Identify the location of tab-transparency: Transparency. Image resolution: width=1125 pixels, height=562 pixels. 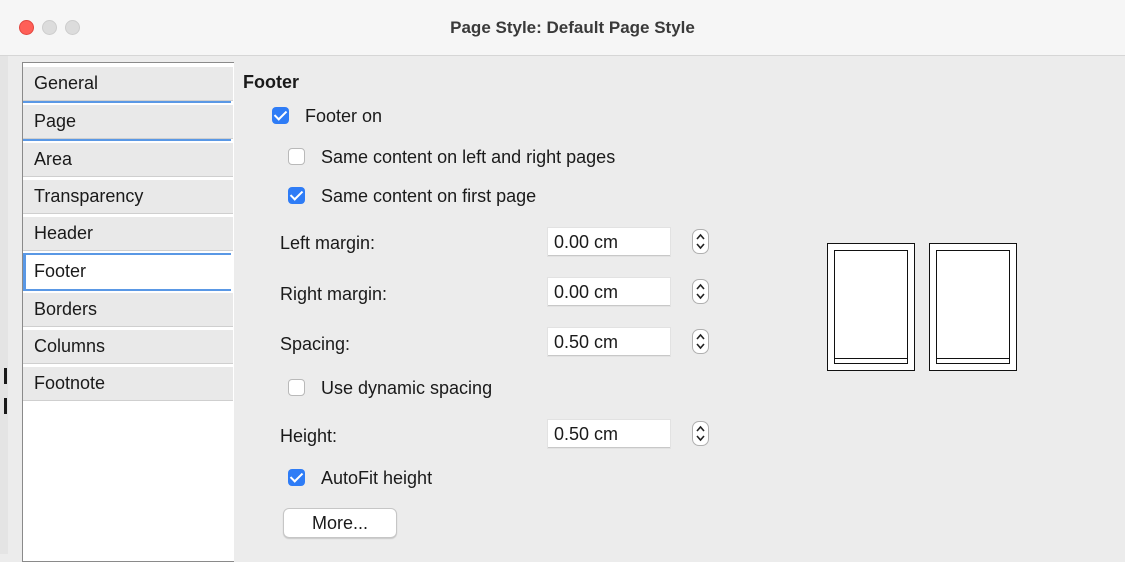
(128, 197).